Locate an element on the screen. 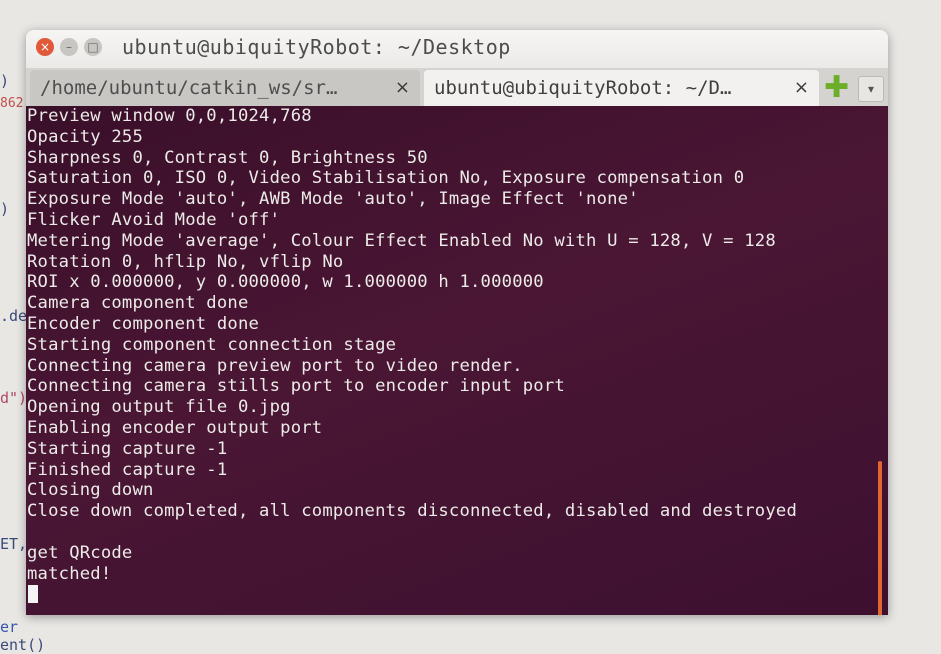  tab-desktop: ubuntu@ubiquityRobot: ~/D… × is located at coordinates (621, 88).